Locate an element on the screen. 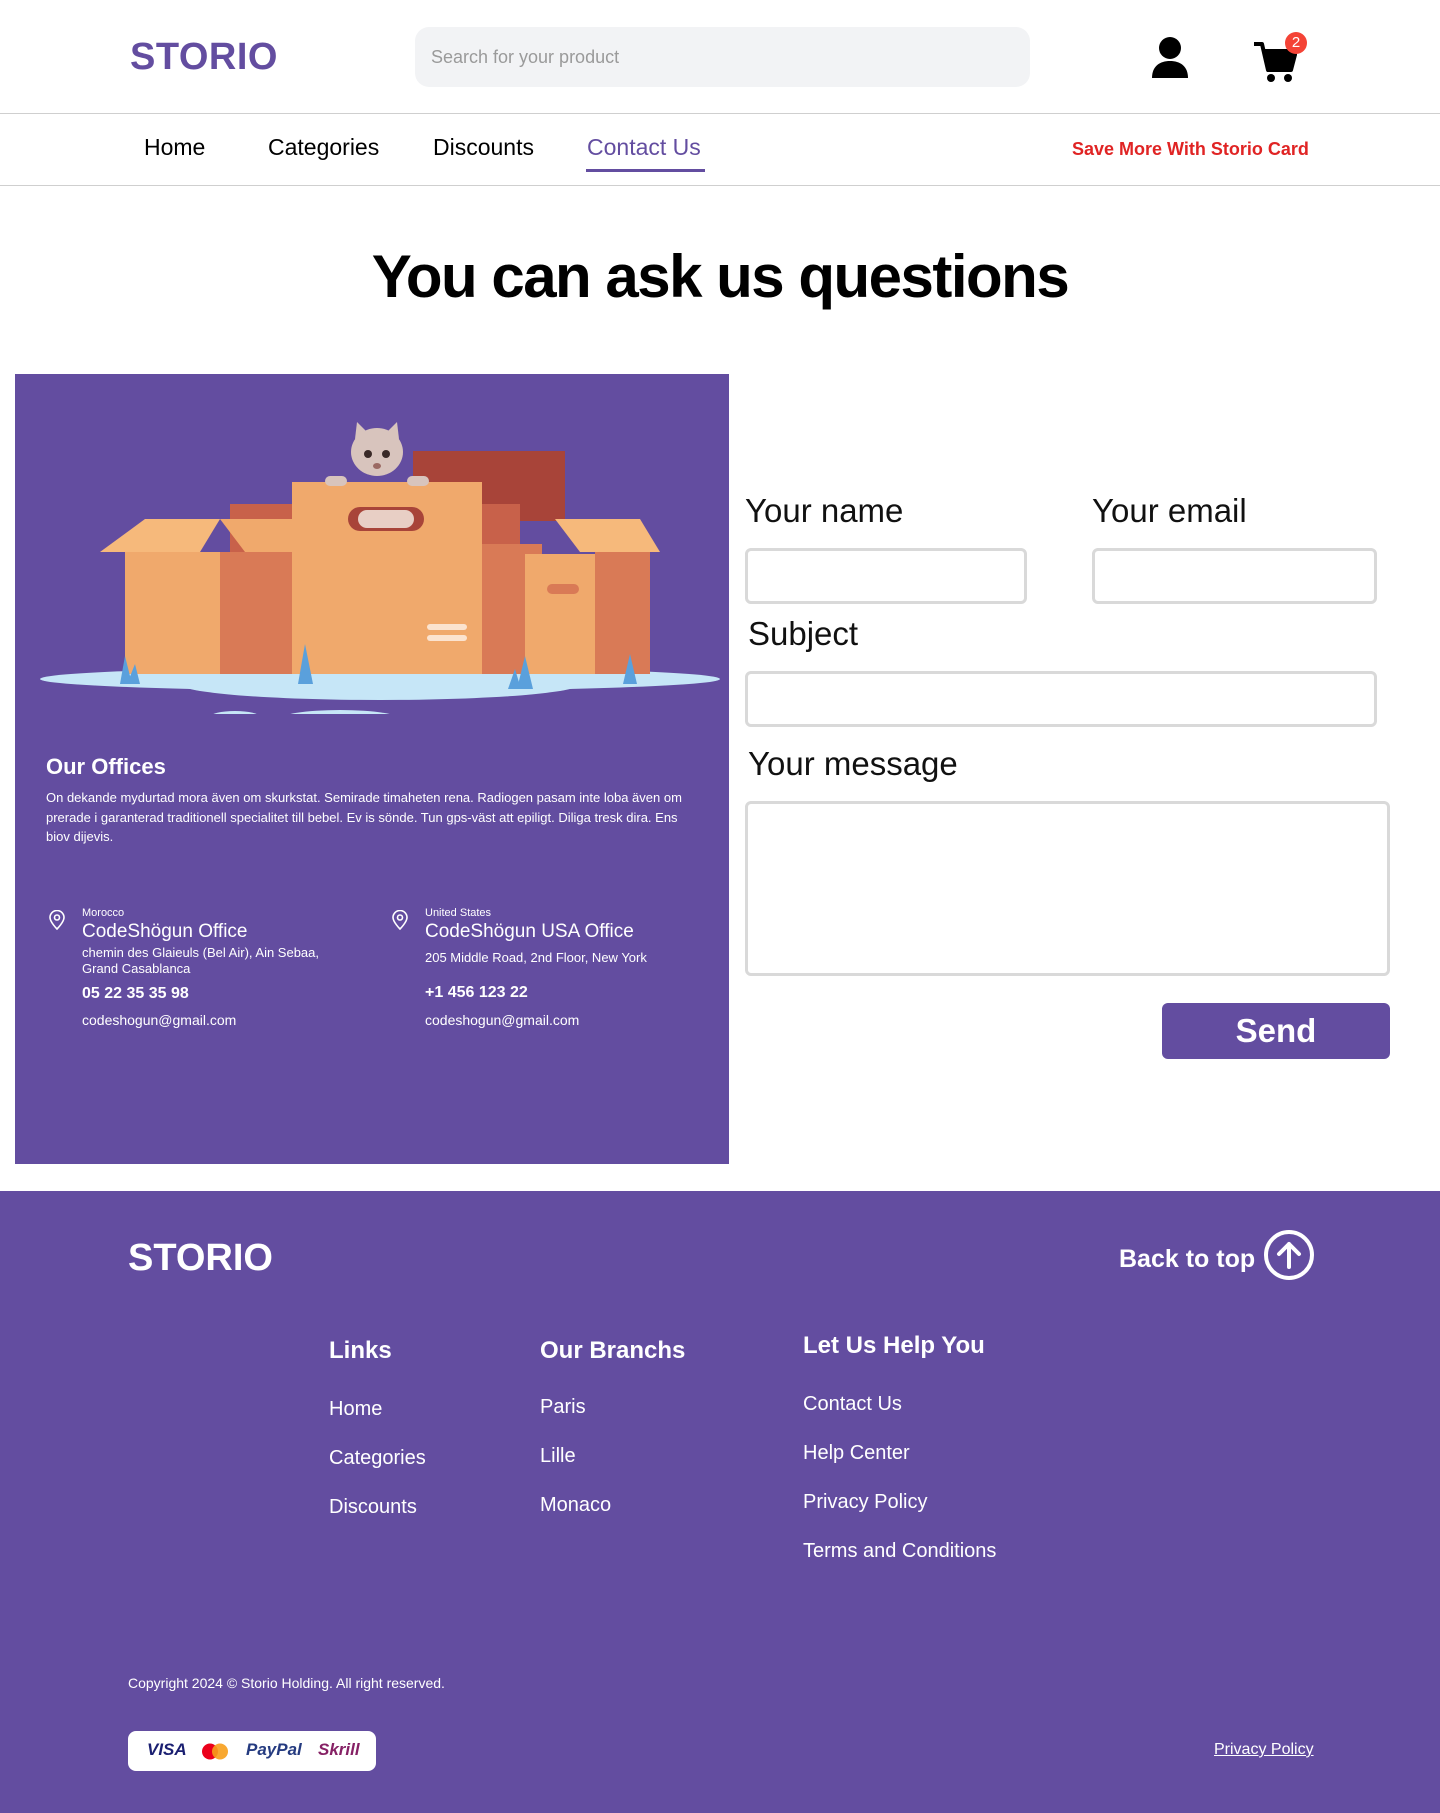 The height and width of the screenshot is (1813, 1440). footer-link-home: Home is located at coordinates (355, 1409).